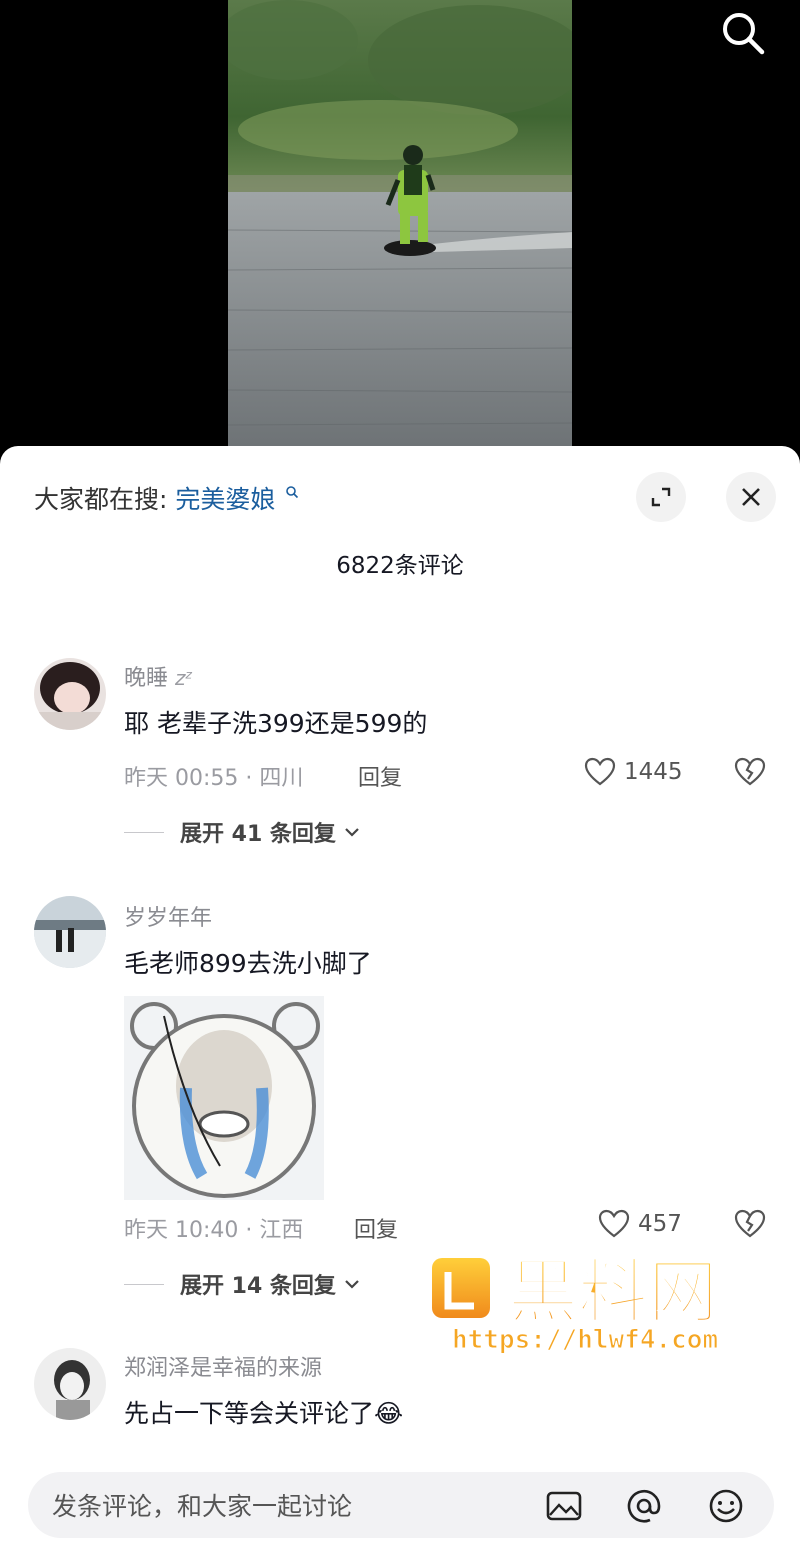  I want to click on comment-text: 毛老师899去洗小脚了, so click(248, 963).